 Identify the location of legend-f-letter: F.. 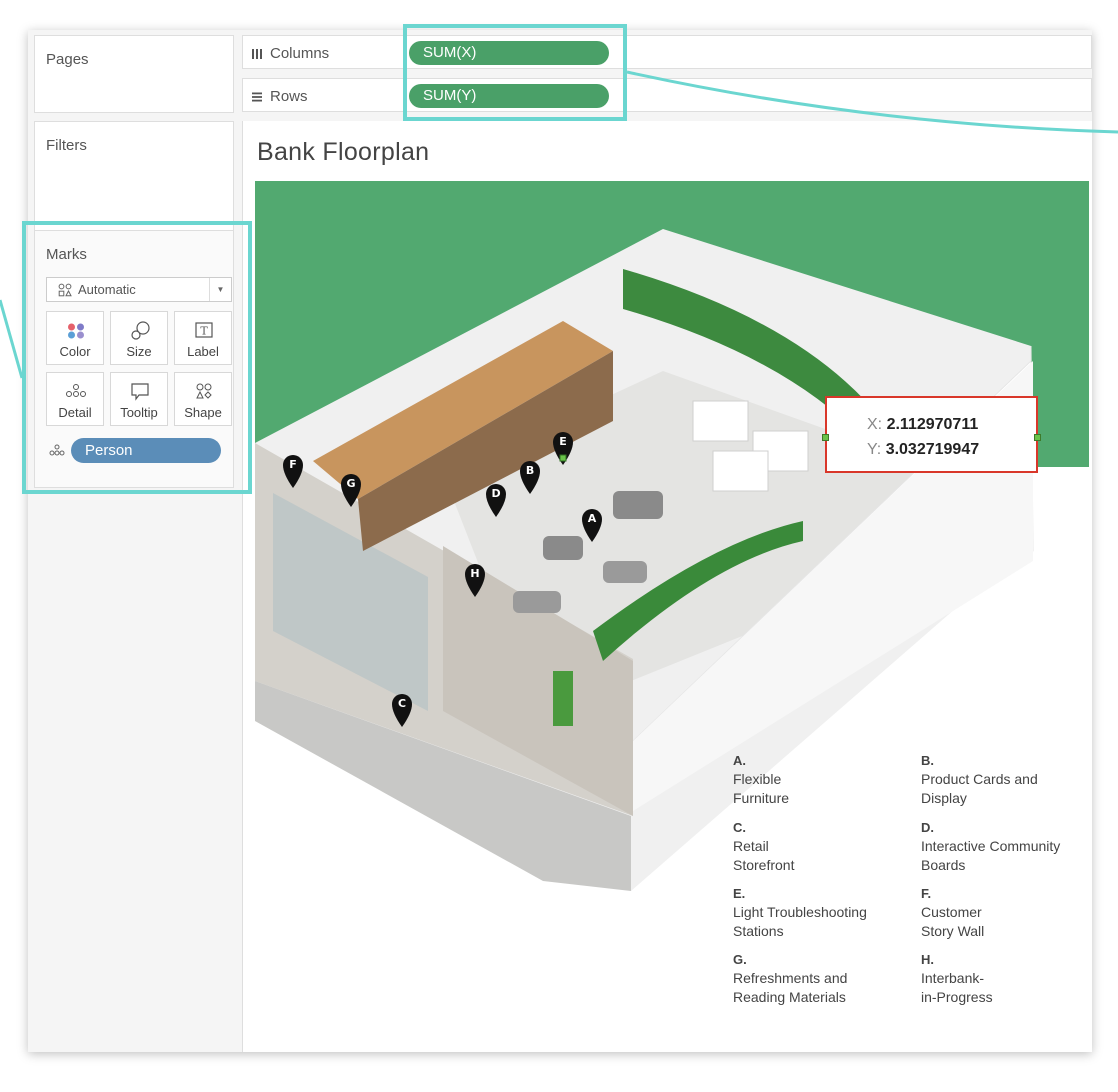
(926, 893).